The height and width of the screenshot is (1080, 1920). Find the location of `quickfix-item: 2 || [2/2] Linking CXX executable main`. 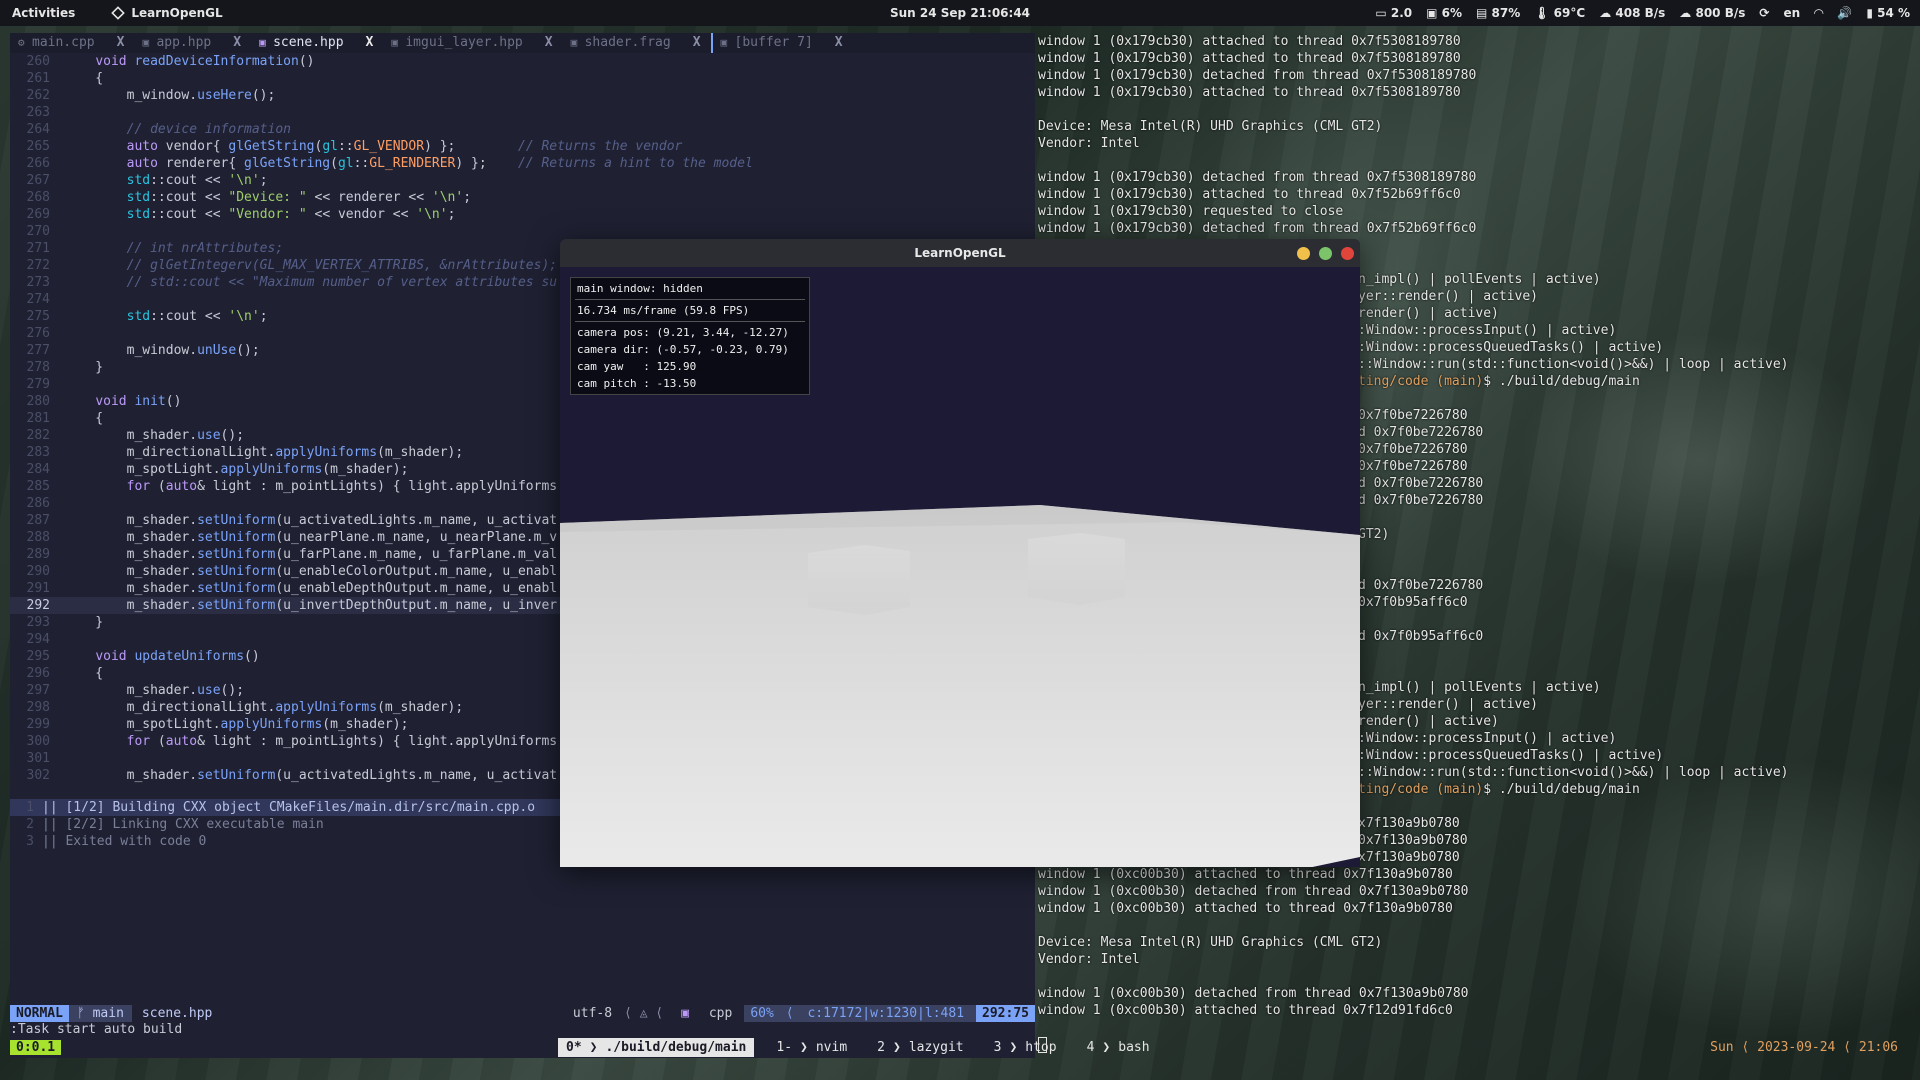

quickfix-item: 2 || [2/2] Linking CXX executable main is located at coordinates (285, 824).